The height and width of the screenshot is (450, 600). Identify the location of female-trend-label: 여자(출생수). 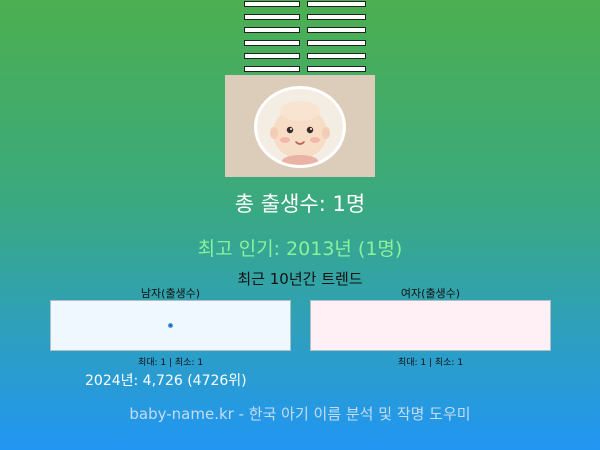
(430, 293).